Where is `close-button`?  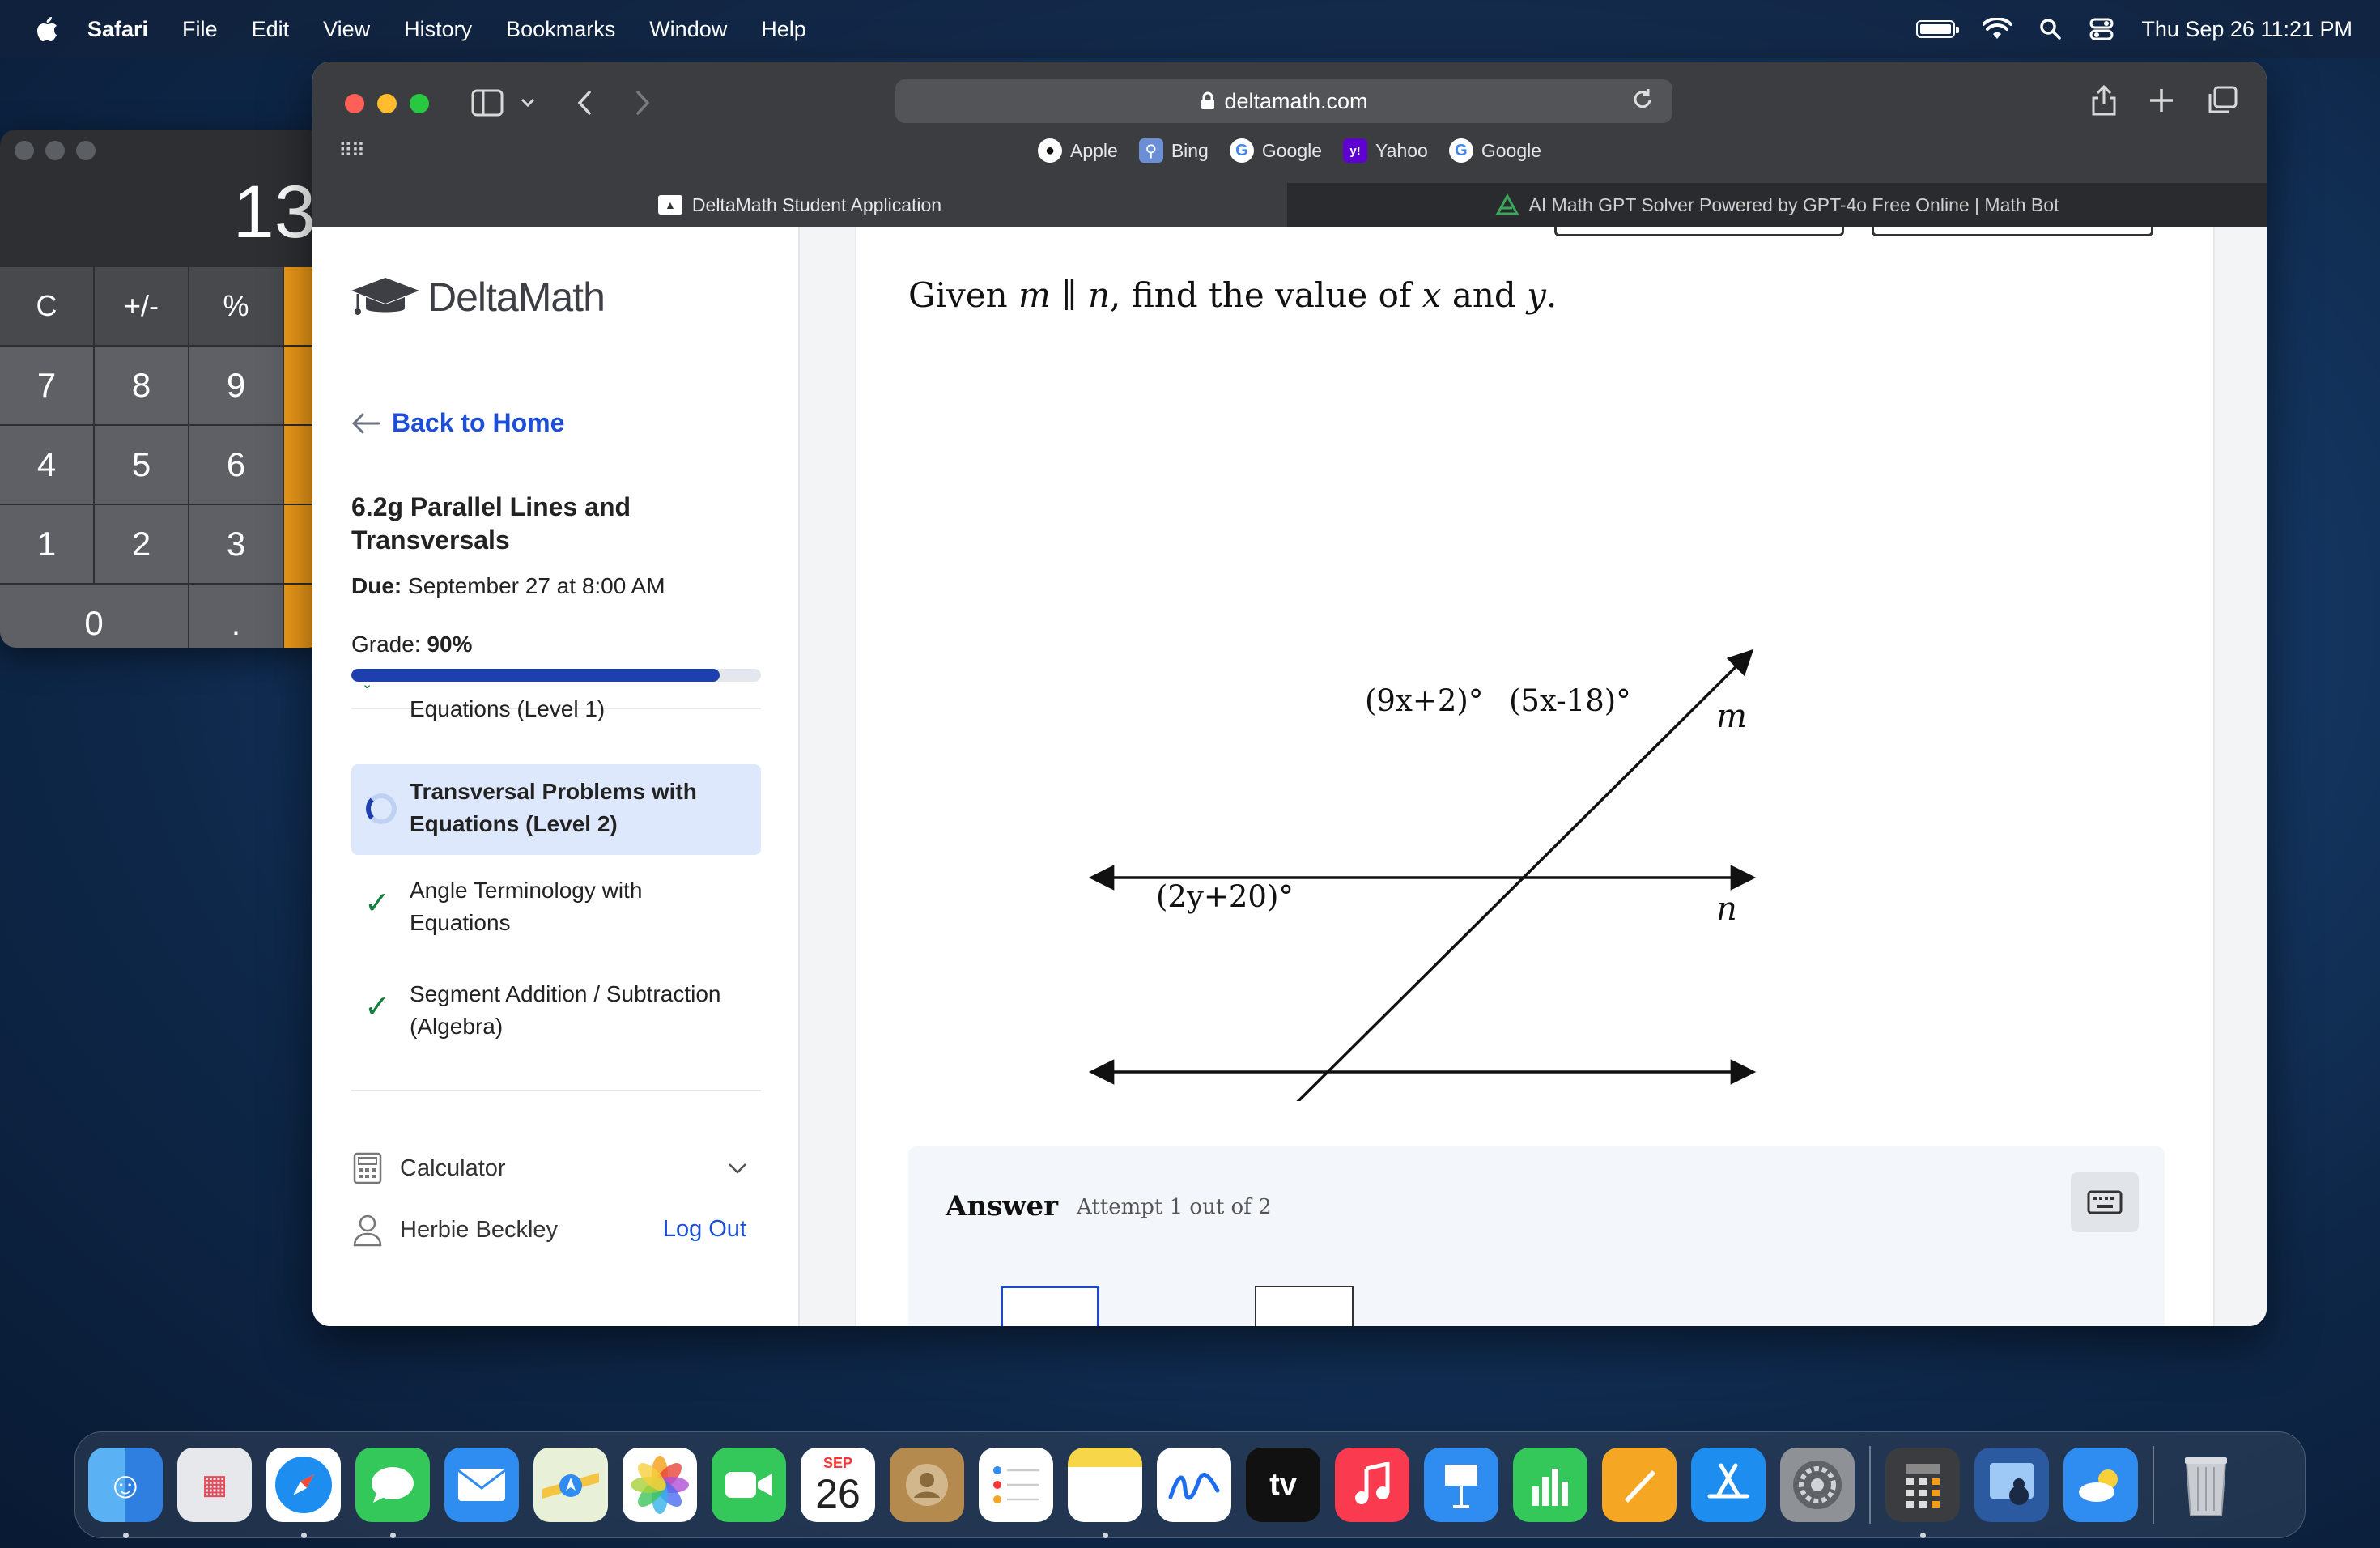
close-button is located at coordinates (354, 104).